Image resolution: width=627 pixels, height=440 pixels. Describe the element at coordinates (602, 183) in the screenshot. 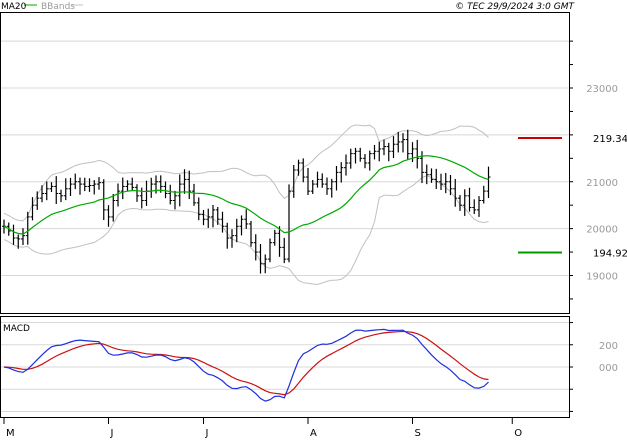

I see `price-y-tick-label: 21000` at that location.